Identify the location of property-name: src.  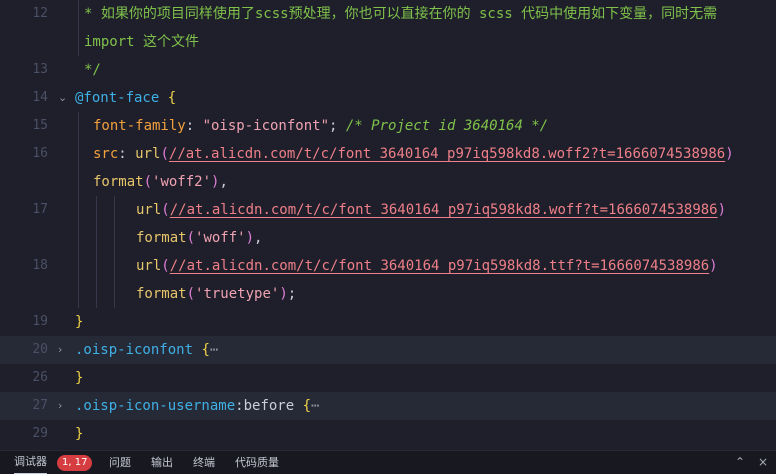
(106, 154).